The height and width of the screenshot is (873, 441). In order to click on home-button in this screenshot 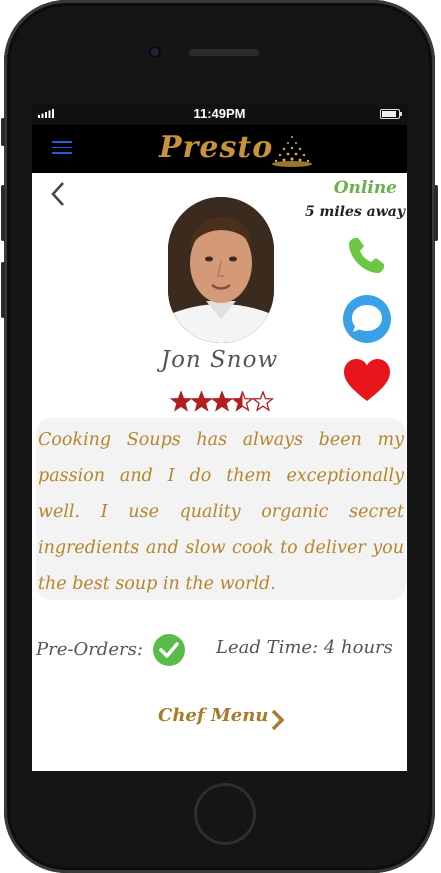, I will do `click(225, 814)`.